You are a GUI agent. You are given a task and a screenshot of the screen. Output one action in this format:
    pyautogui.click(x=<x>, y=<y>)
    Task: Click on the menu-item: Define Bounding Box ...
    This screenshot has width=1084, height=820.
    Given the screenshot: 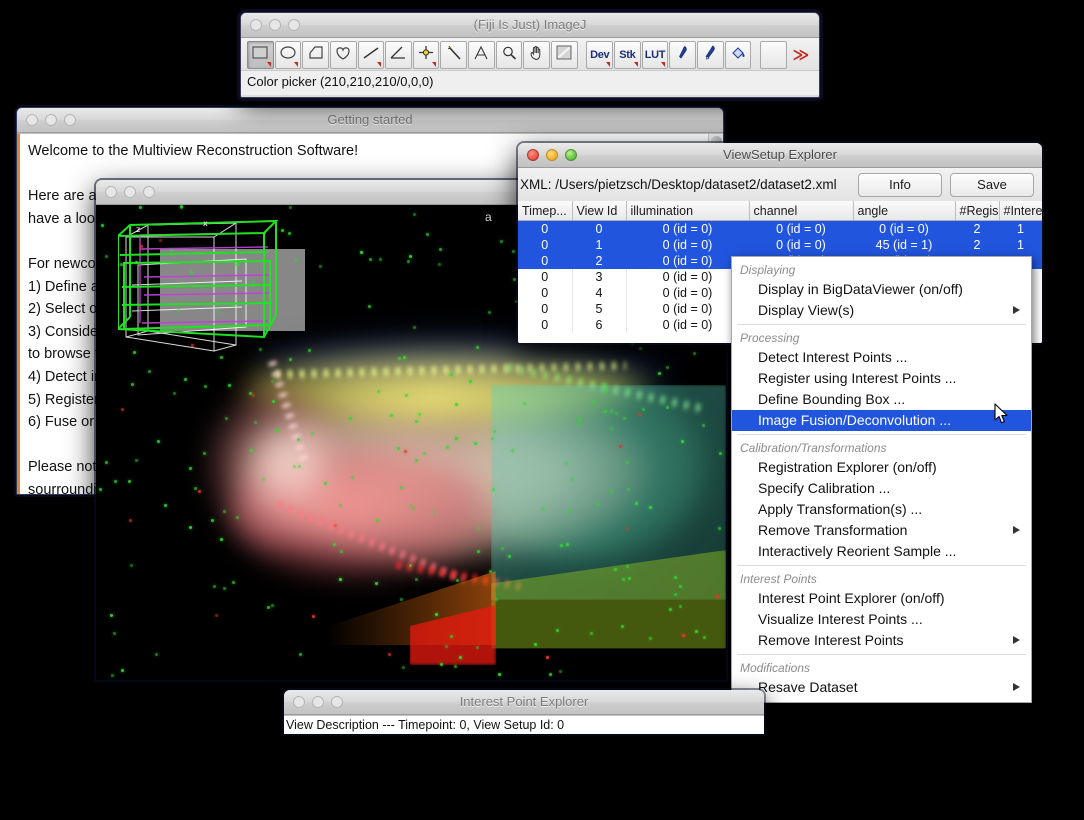 What is the action you would take?
    pyautogui.click(x=881, y=399)
    